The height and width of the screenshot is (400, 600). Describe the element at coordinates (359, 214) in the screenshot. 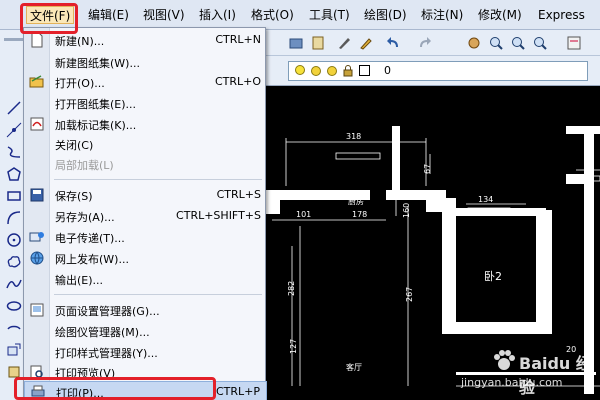

I see `dim-178: 178` at that location.